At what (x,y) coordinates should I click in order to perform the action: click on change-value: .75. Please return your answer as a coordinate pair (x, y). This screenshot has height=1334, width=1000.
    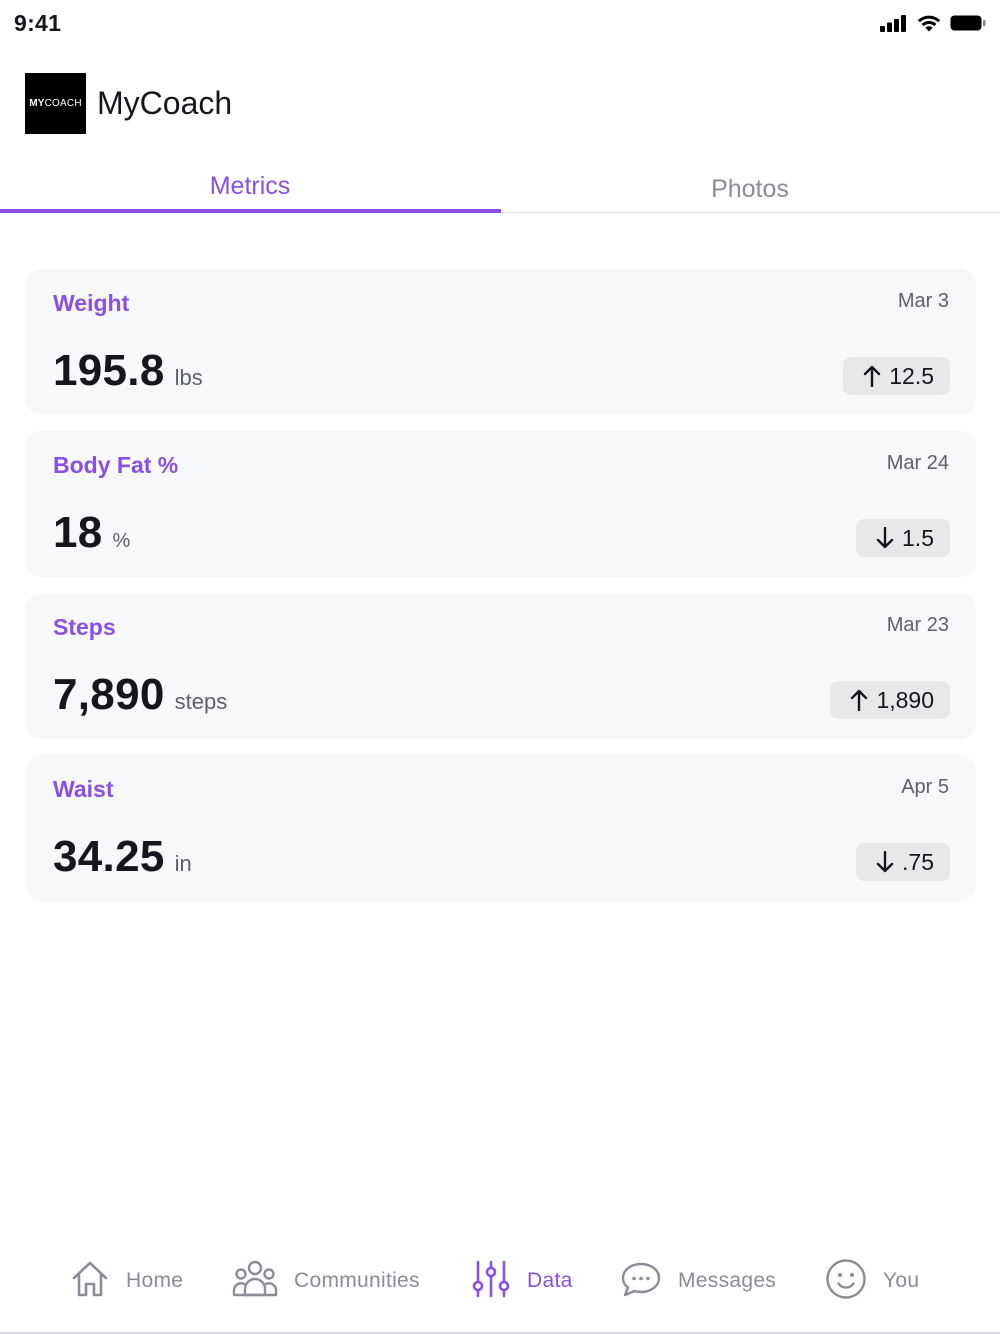
    Looking at the image, I should click on (918, 861).